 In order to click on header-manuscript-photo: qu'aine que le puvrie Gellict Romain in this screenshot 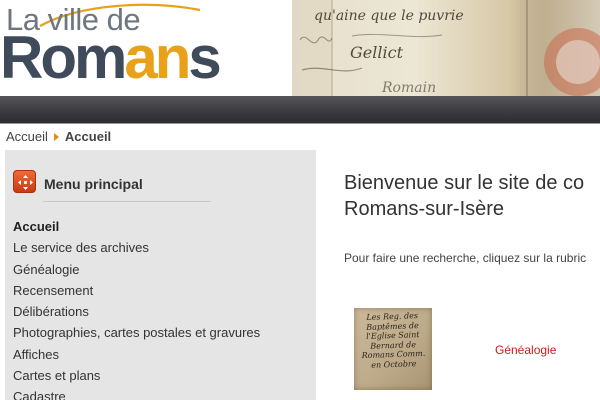, I will do `click(446, 48)`.